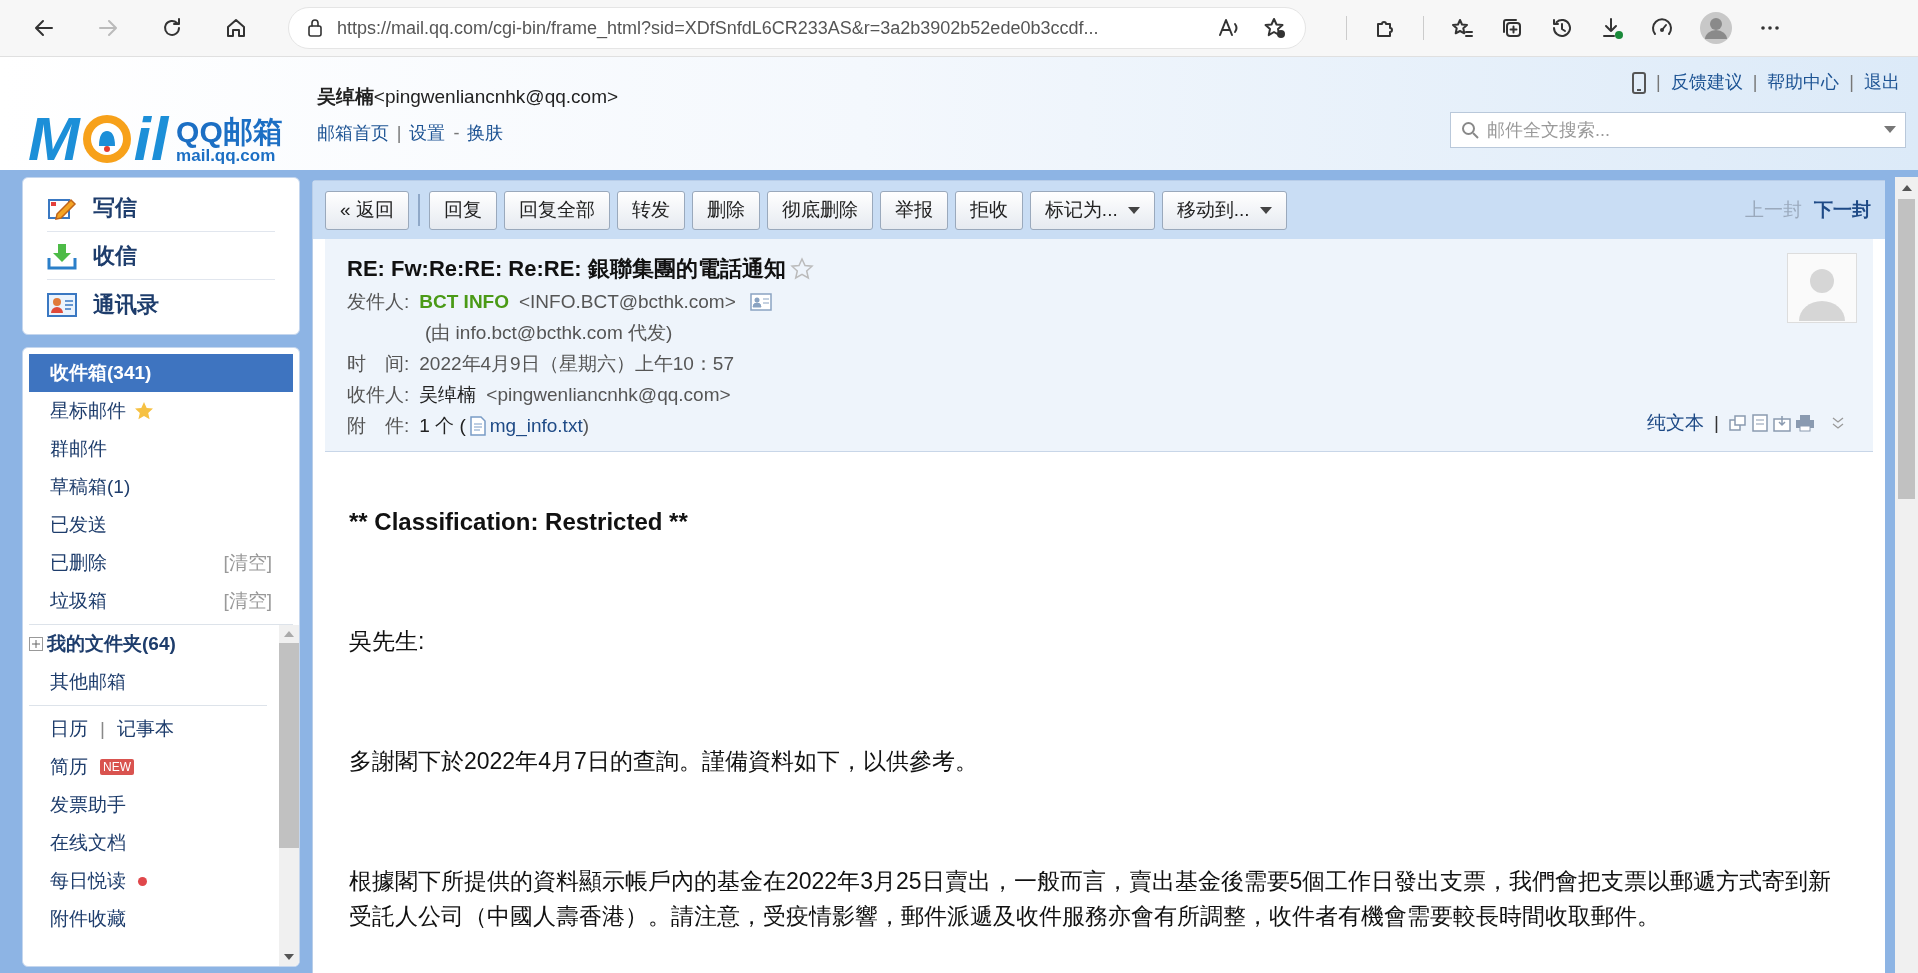 Image resolution: width=1918 pixels, height=973 pixels. Describe the element at coordinates (378, 395) in the screenshot. I see `field-label: 收件人:` at that location.